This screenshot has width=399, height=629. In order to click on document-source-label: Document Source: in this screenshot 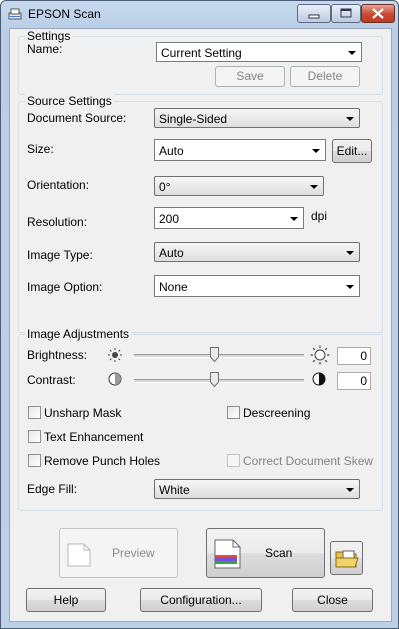, I will do `click(77, 118)`.